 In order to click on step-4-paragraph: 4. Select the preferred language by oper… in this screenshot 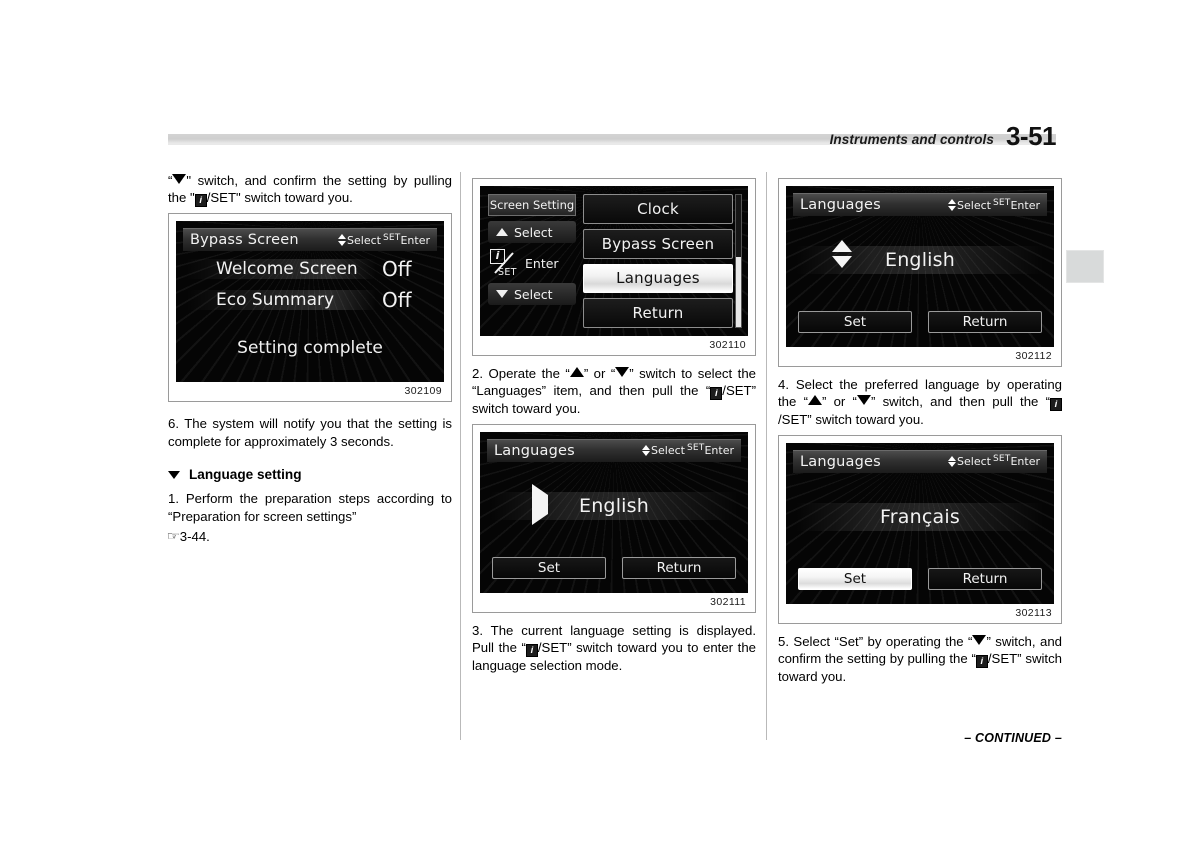, I will do `click(920, 402)`.